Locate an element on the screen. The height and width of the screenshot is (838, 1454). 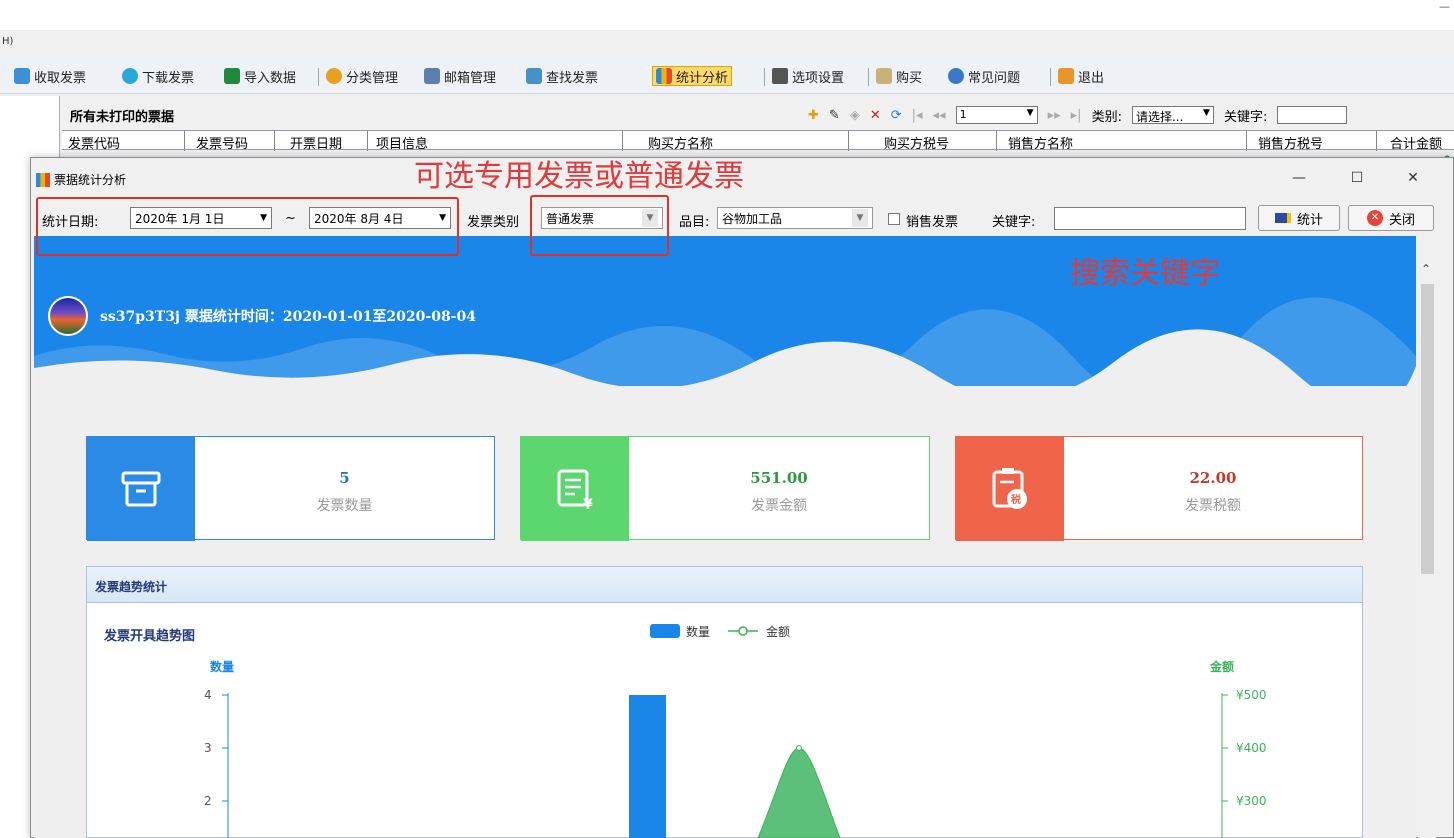
toolbar-help-button: 常见问题 is located at coordinates (984, 76).